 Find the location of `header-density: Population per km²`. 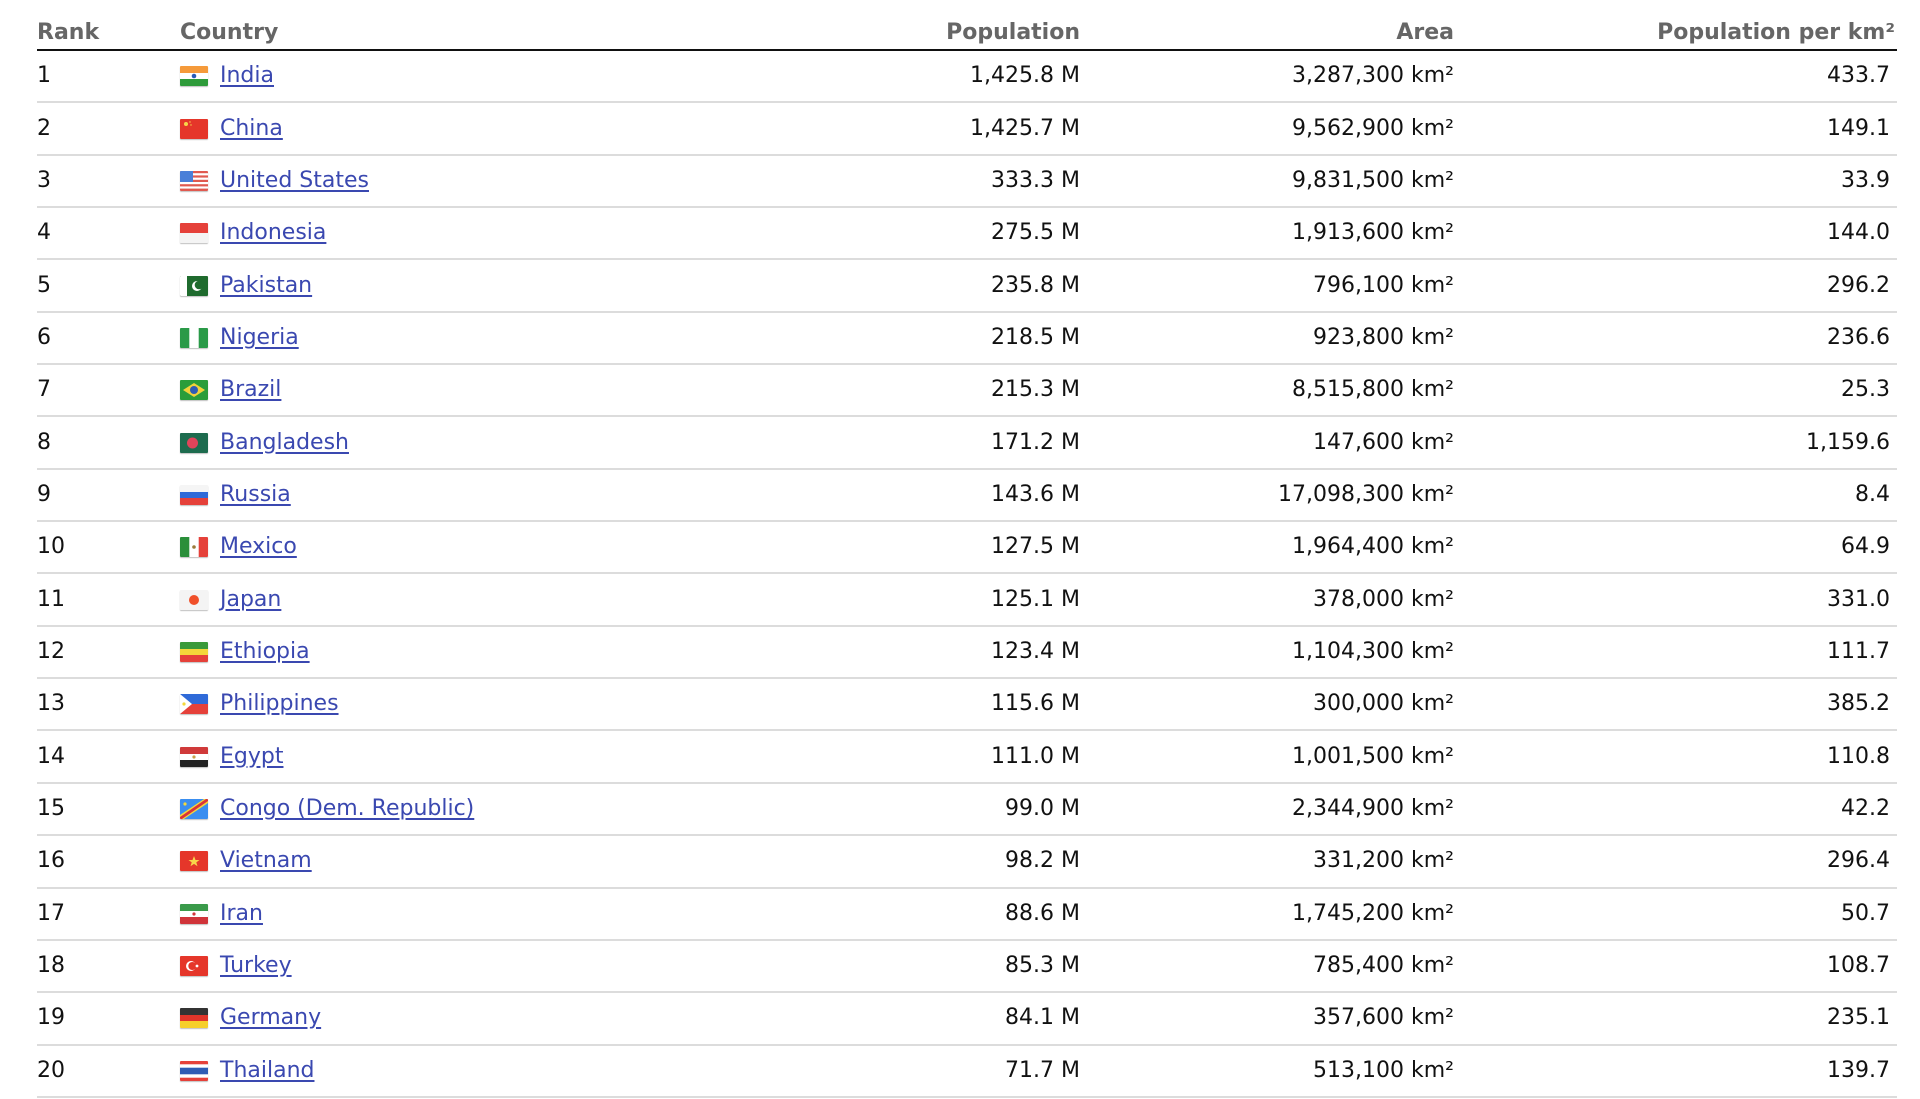

header-density: Population per km² is located at coordinates (1675, 25).